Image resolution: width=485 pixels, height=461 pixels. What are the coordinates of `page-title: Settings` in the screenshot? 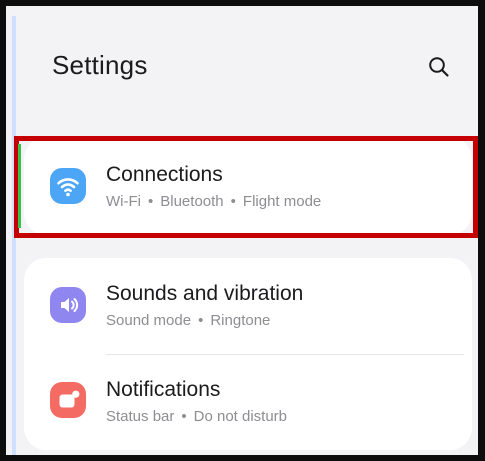 It's located at (100, 65).